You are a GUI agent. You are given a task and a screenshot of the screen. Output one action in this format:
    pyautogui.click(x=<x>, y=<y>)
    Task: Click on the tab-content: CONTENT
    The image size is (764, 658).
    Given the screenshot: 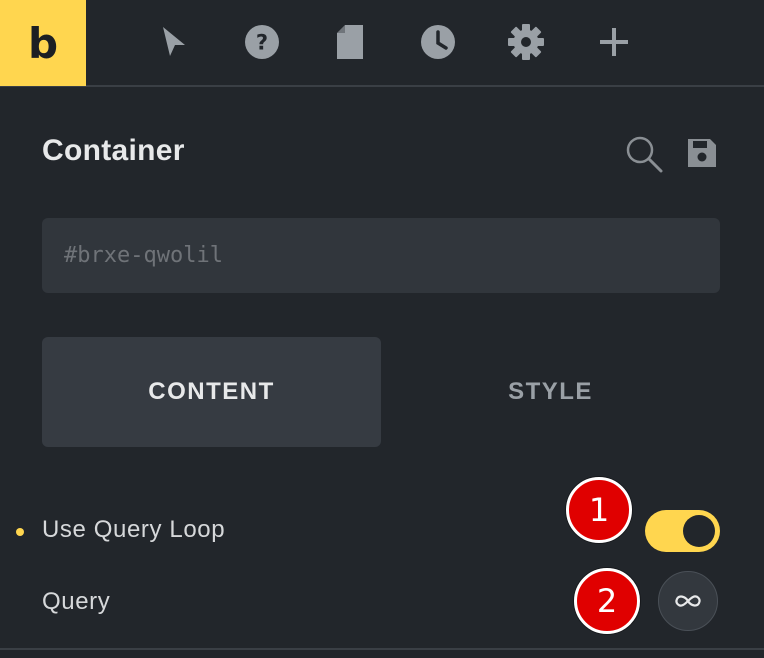 What is the action you would take?
    pyautogui.click(x=211, y=392)
    